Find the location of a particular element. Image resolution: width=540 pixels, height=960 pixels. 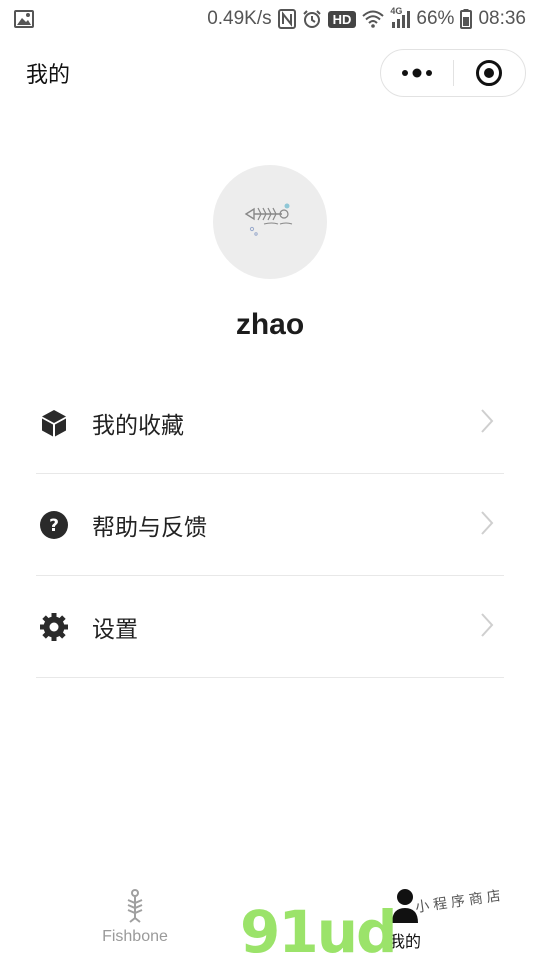

username: zhao is located at coordinates (270, 324).